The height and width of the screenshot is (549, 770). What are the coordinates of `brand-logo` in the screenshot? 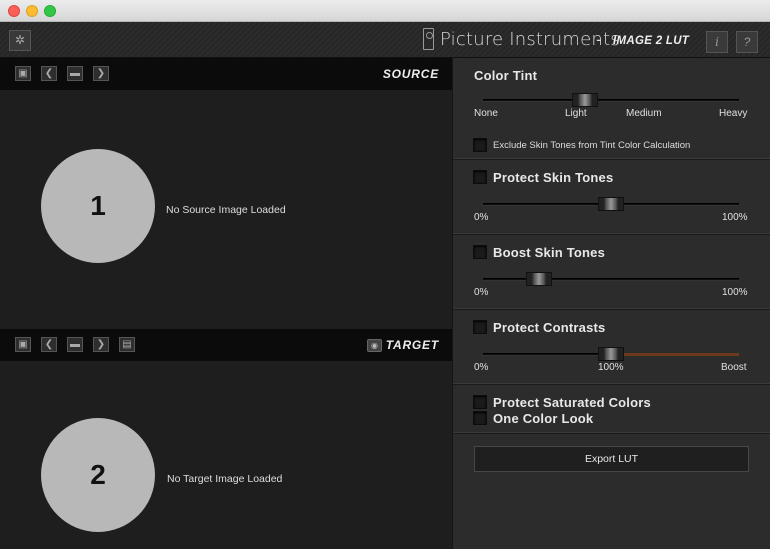 It's located at (428, 39).